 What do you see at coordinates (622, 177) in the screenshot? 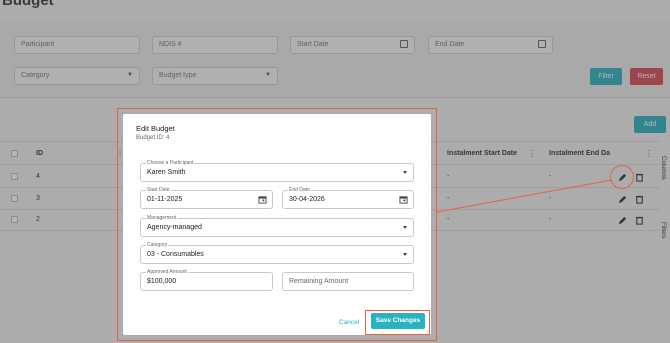
I see `annotation-circle` at bounding box center [622, 177].